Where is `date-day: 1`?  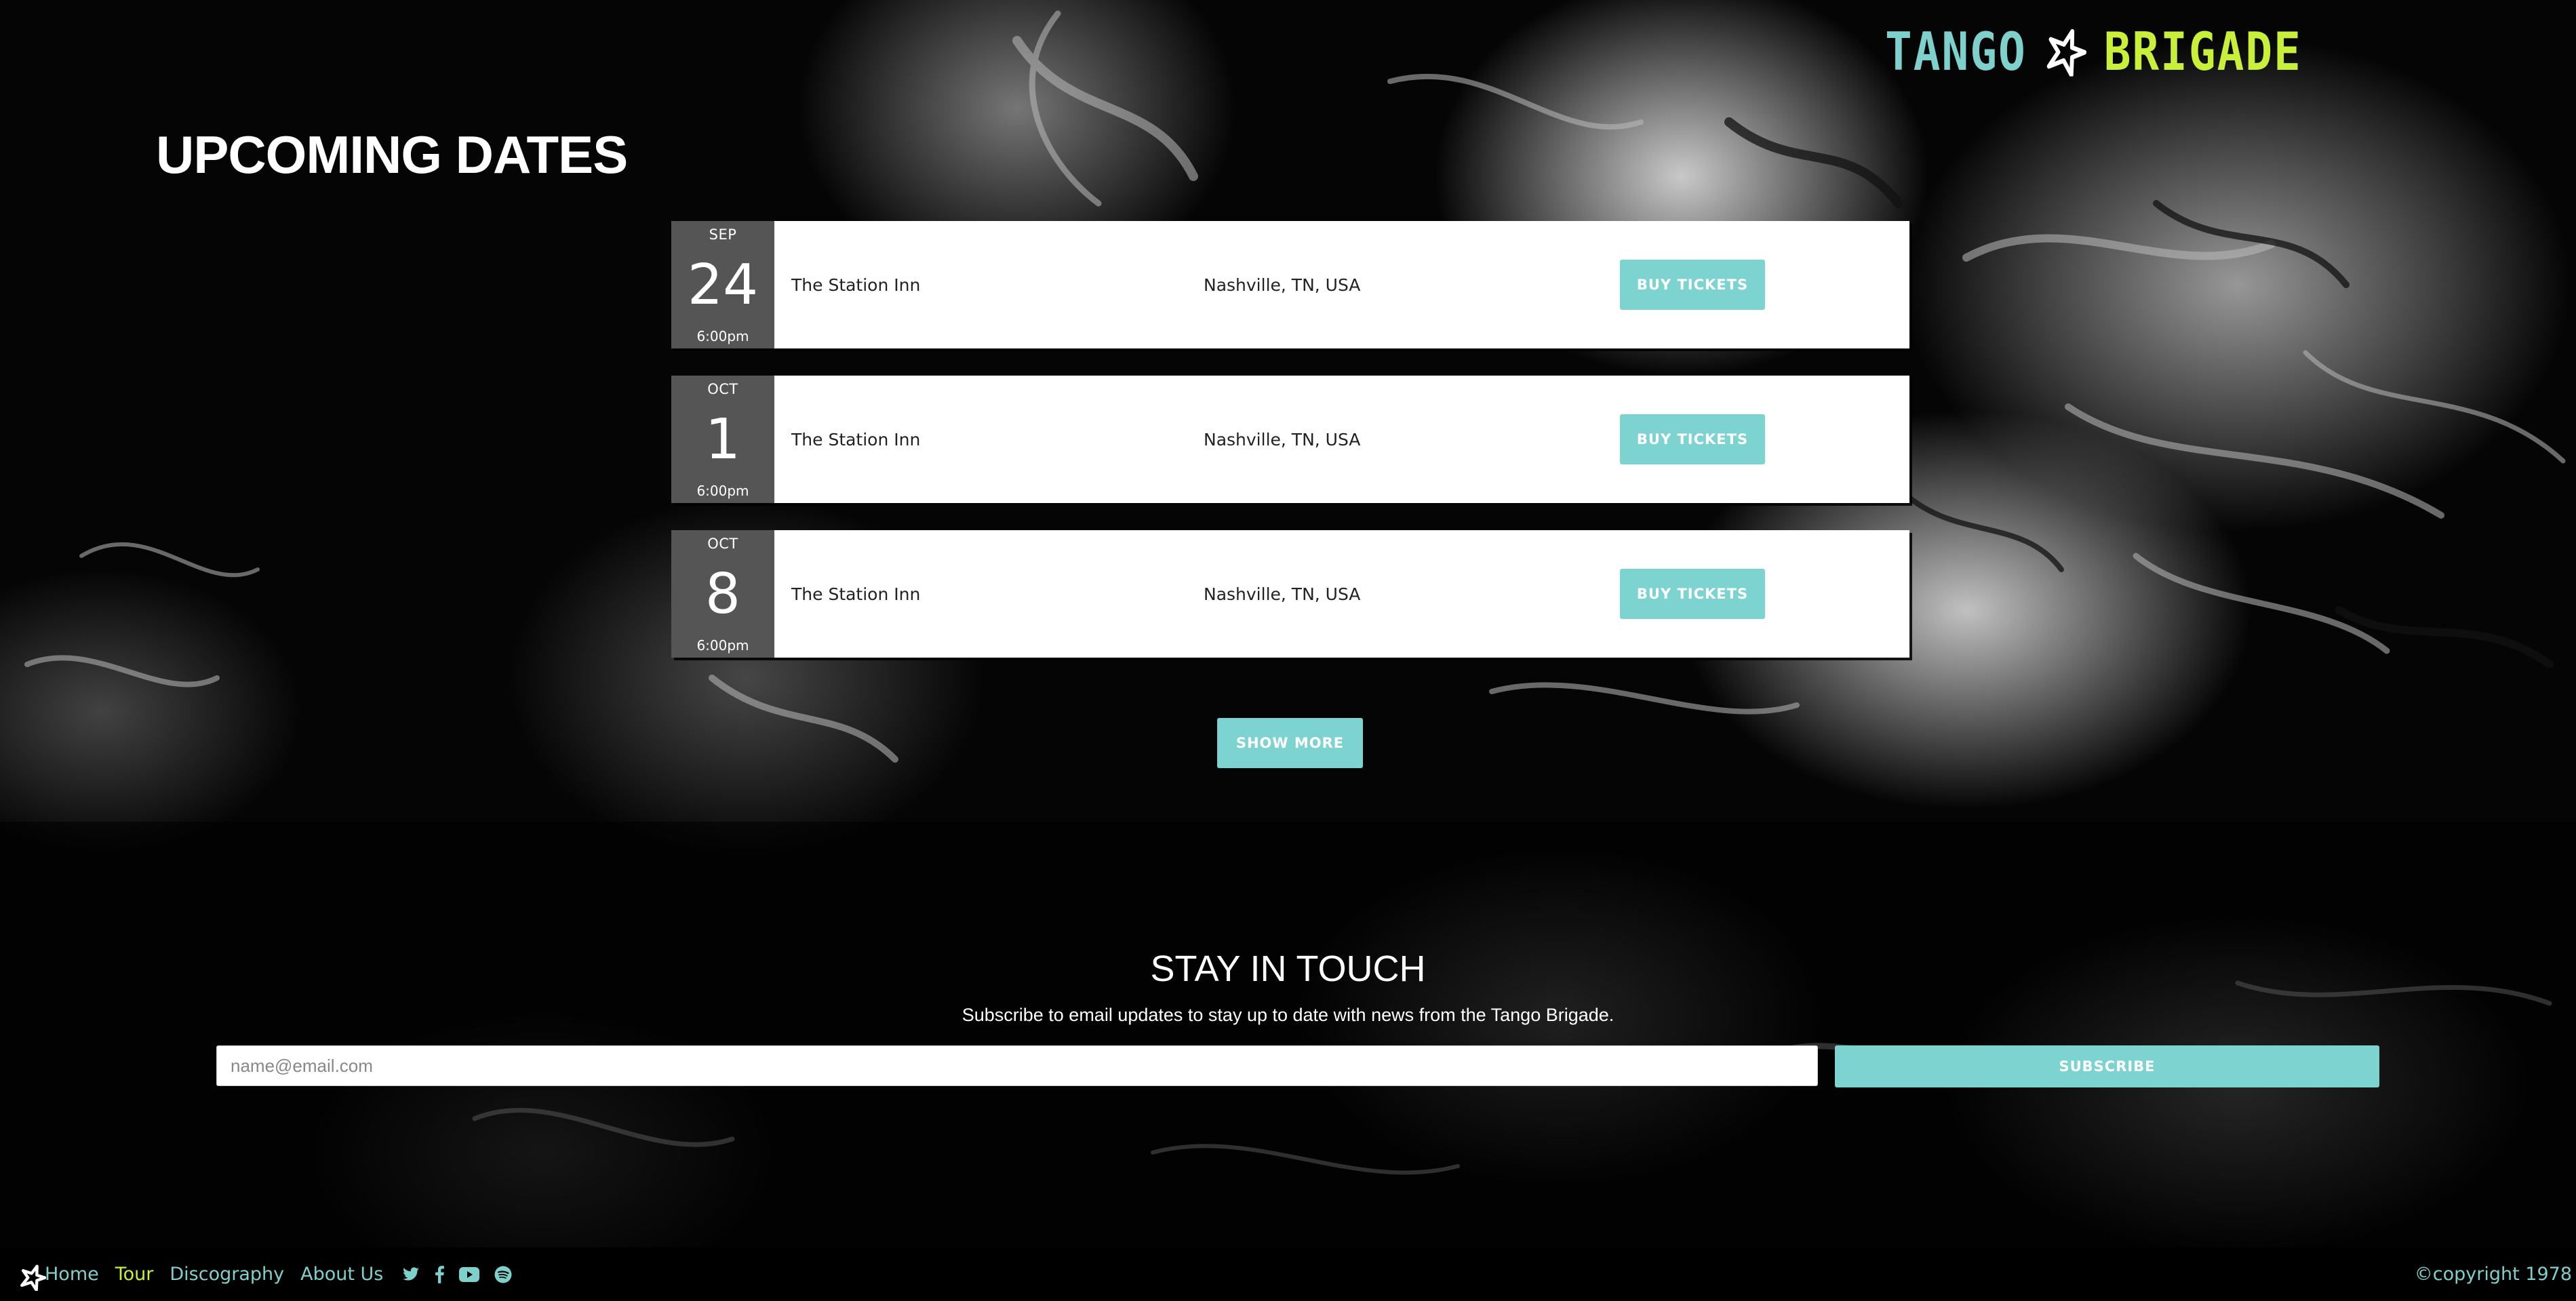 date-day: 1 is located at coordinates (723, 439).